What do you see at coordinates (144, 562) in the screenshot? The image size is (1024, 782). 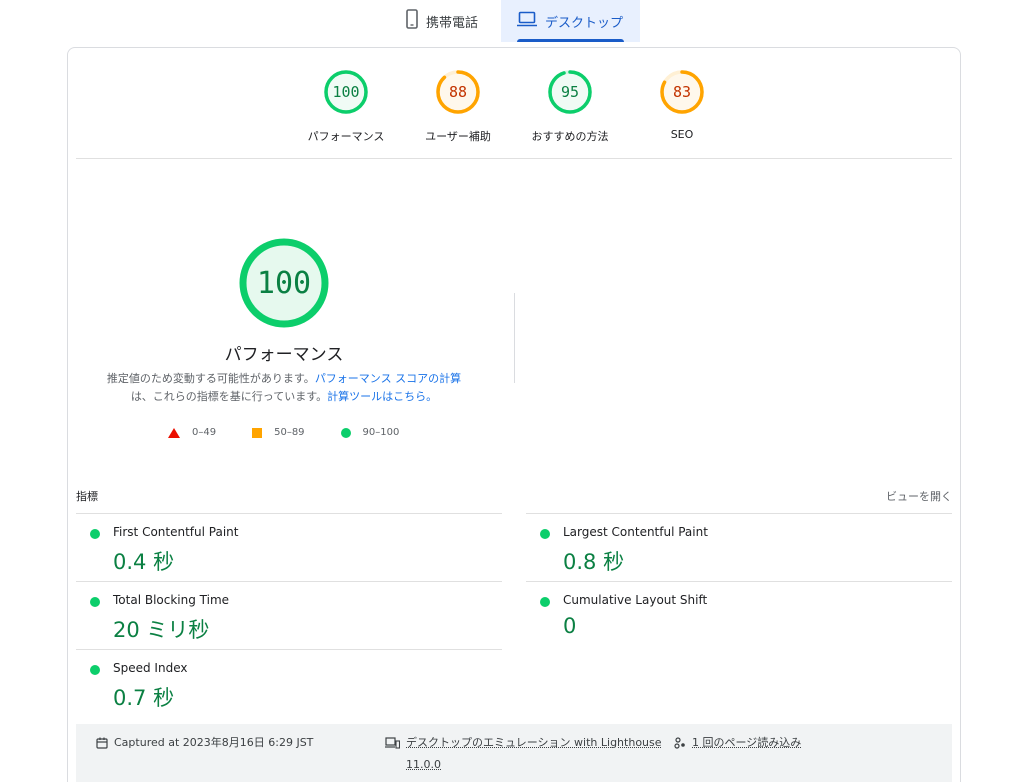 I see `metric-value: 0.4 秒` at bounding box center [144, 562].